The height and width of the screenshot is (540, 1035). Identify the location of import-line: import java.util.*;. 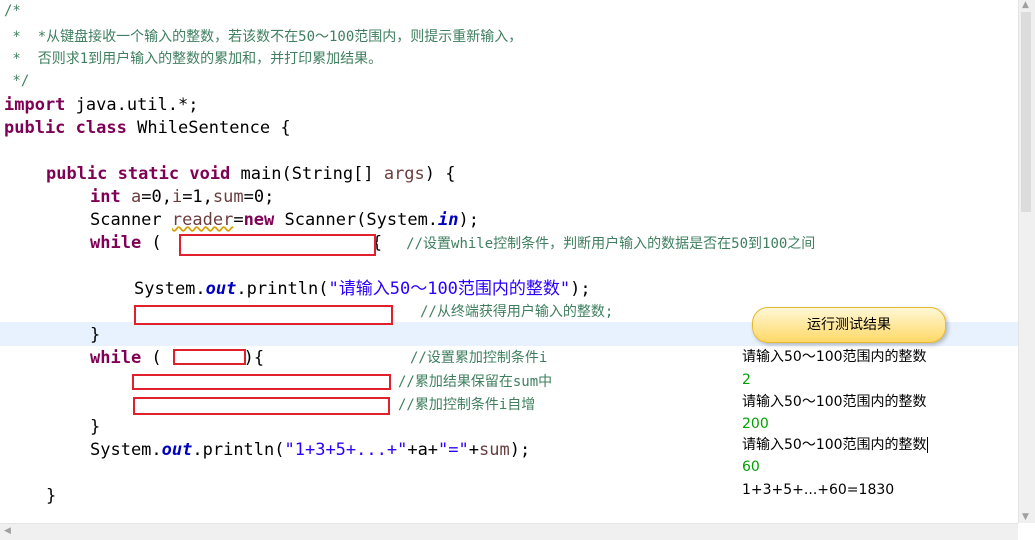
(101, 105).